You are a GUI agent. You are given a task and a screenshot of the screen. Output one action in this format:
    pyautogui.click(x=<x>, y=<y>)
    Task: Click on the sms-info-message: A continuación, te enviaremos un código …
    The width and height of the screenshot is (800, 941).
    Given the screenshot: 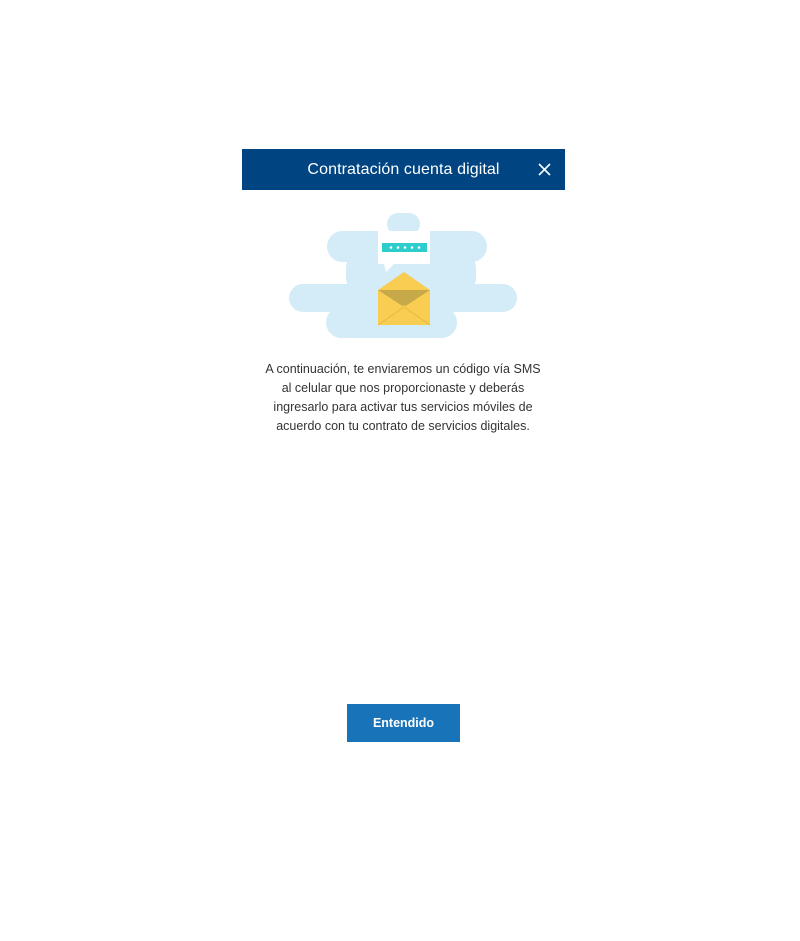 What is the action you would take?
    pyautogui.click(x=403, y=397)
    